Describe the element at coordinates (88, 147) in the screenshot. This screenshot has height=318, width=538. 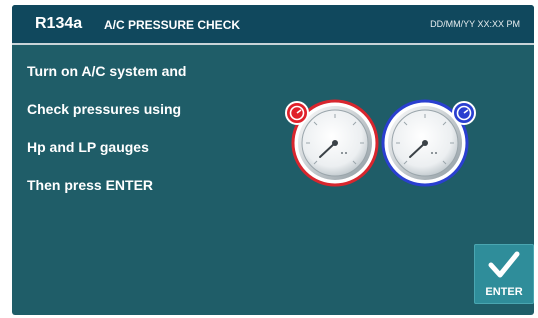
I see `instruction-line-3: Hp and LP gauges` at that location.